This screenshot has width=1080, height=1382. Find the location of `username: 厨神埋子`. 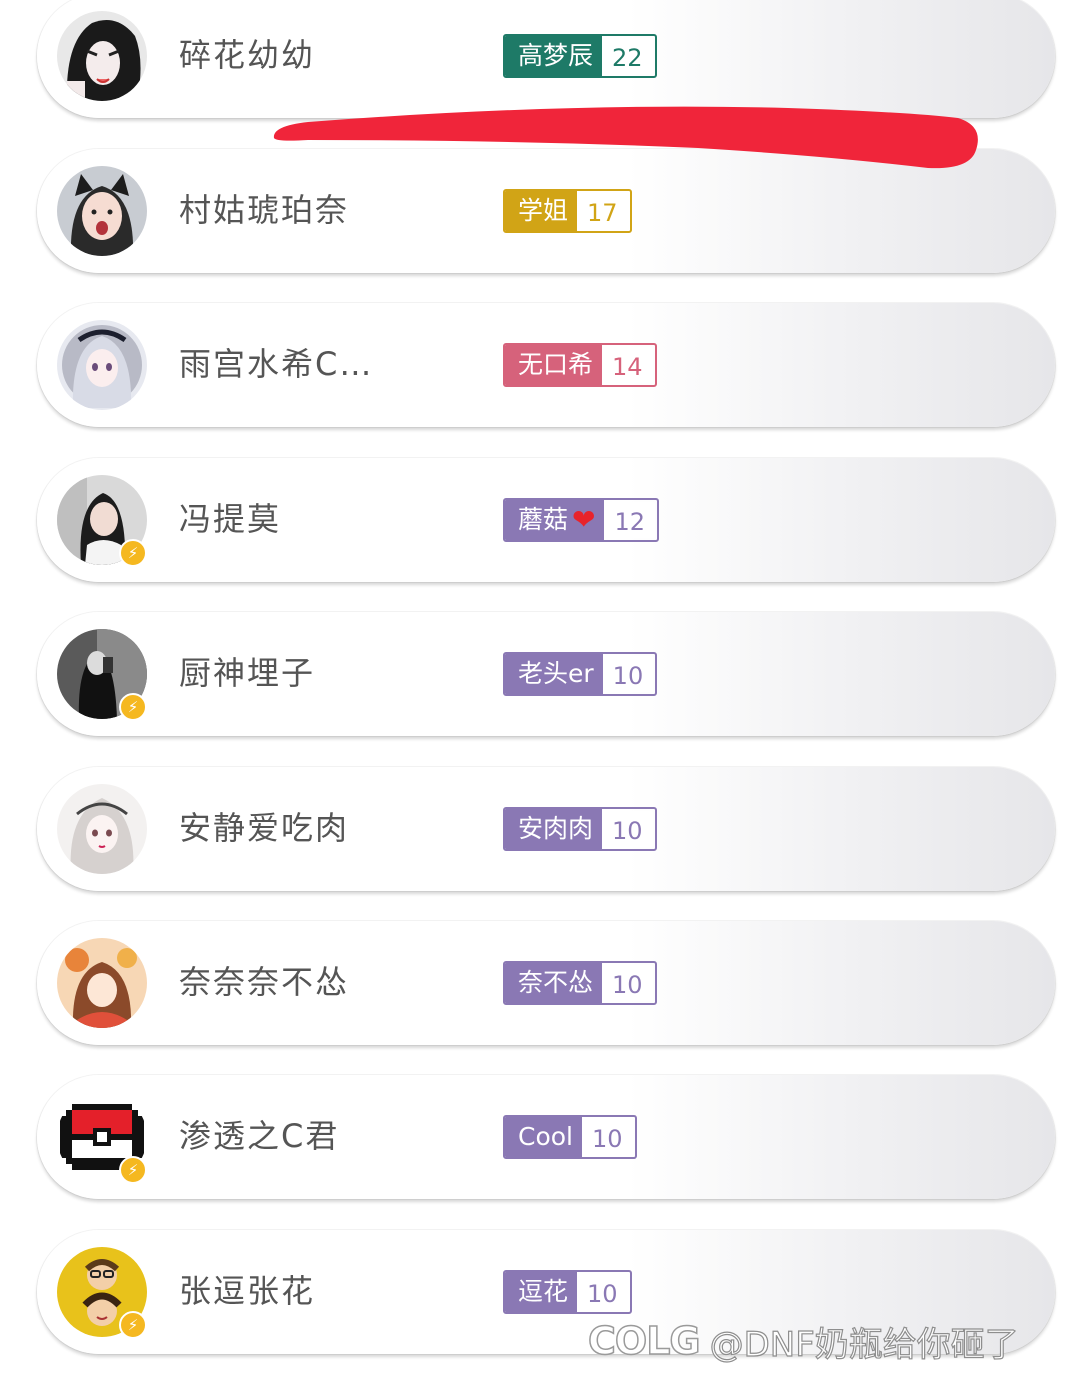

username: 厨神埋子 is located at coordinates (247, 673).